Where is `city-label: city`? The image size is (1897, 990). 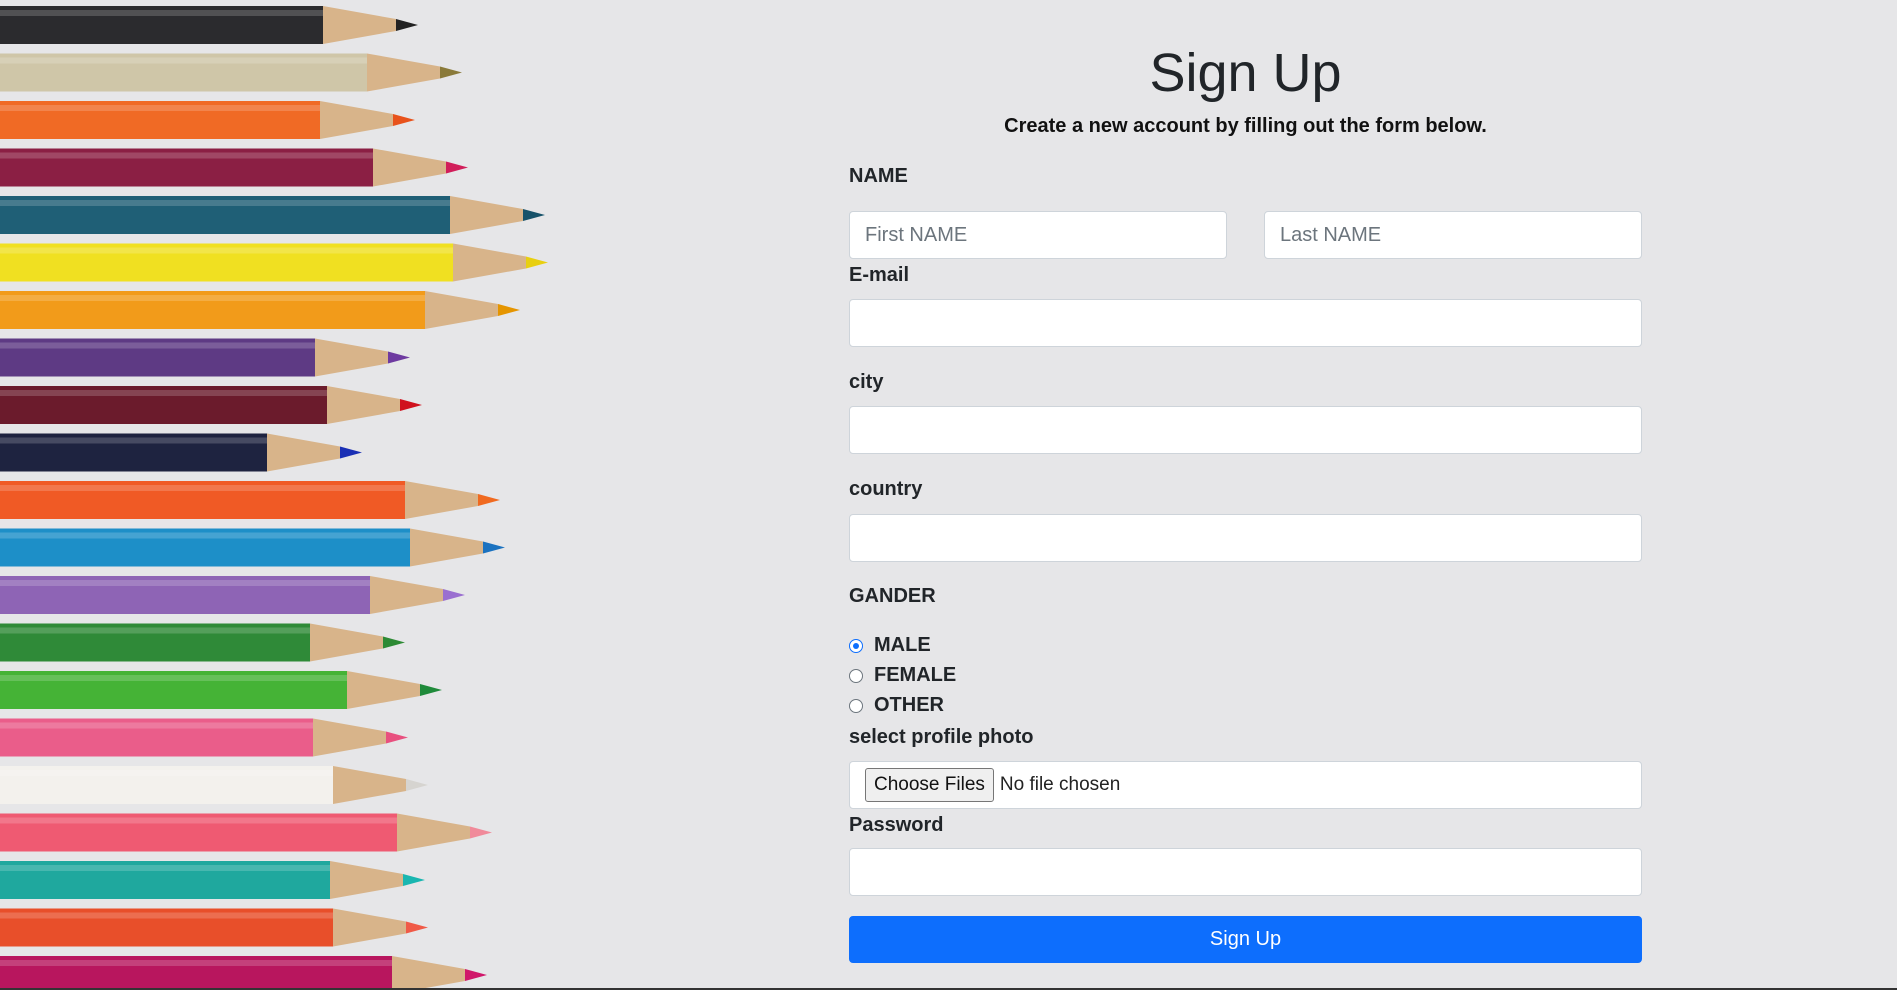
city-label: city is located at coordinates (866, 382).